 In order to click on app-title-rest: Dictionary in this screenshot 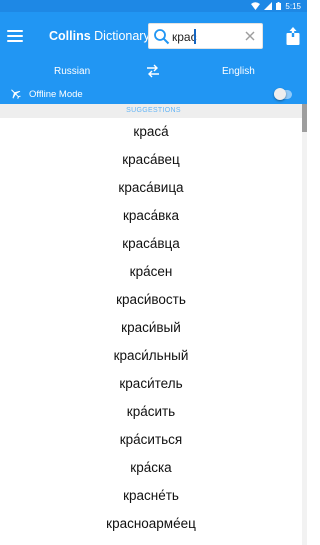, I will do `click(120, 36)`.